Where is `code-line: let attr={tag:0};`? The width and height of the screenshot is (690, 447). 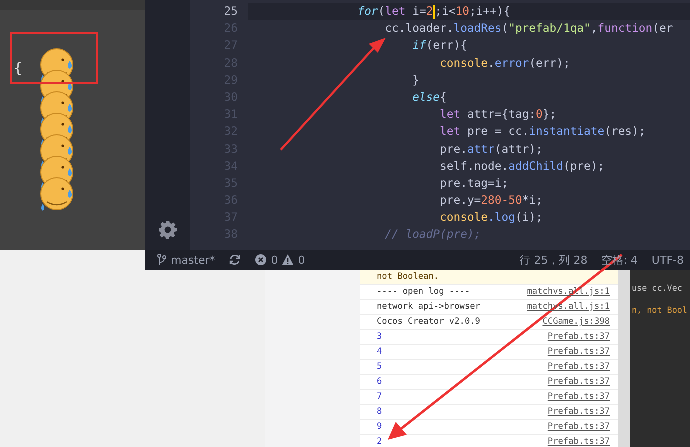
code-line: let attr={tag:0}; is located at coordinates (498, 115).